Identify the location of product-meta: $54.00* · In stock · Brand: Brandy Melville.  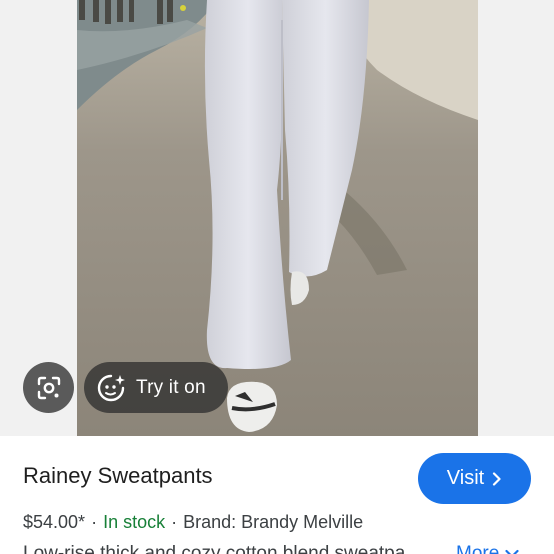
(193, 522).